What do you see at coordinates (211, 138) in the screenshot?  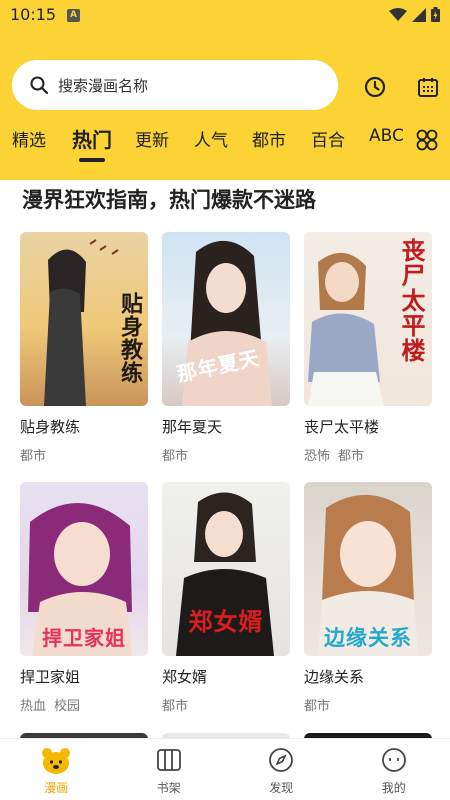 I see `tab-renqi: 人气` at bounding box center [211, 138].